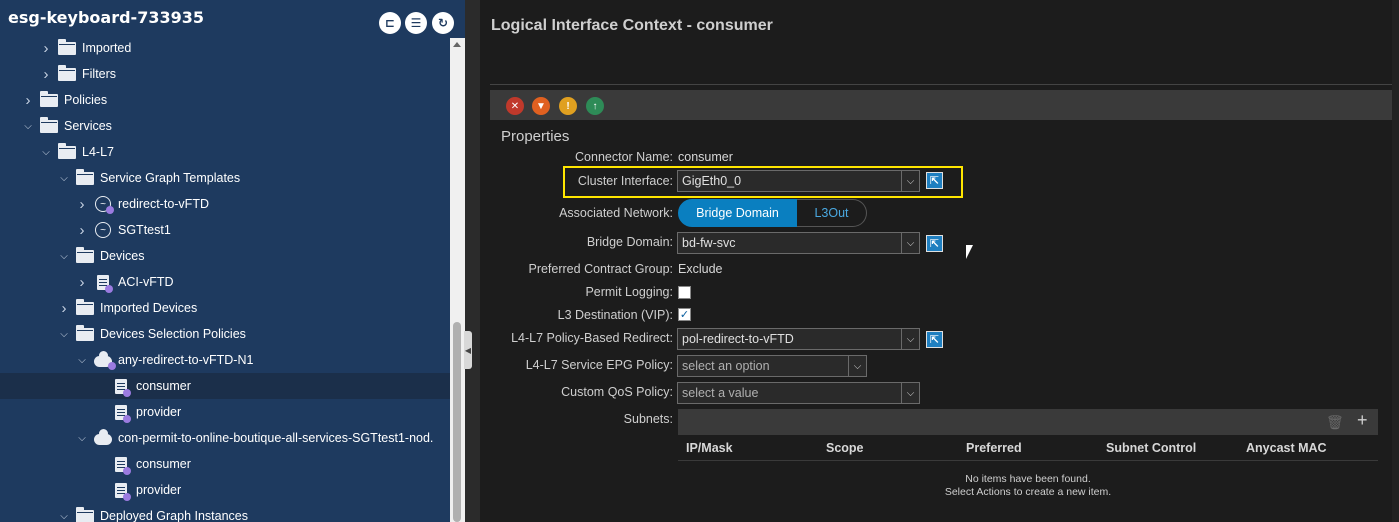 The width and height of the screenshot is (1399, 522). I want to click on nav-header: esg-keyboard-733935 ⊏ ☰ ↻, so click(232, 19).